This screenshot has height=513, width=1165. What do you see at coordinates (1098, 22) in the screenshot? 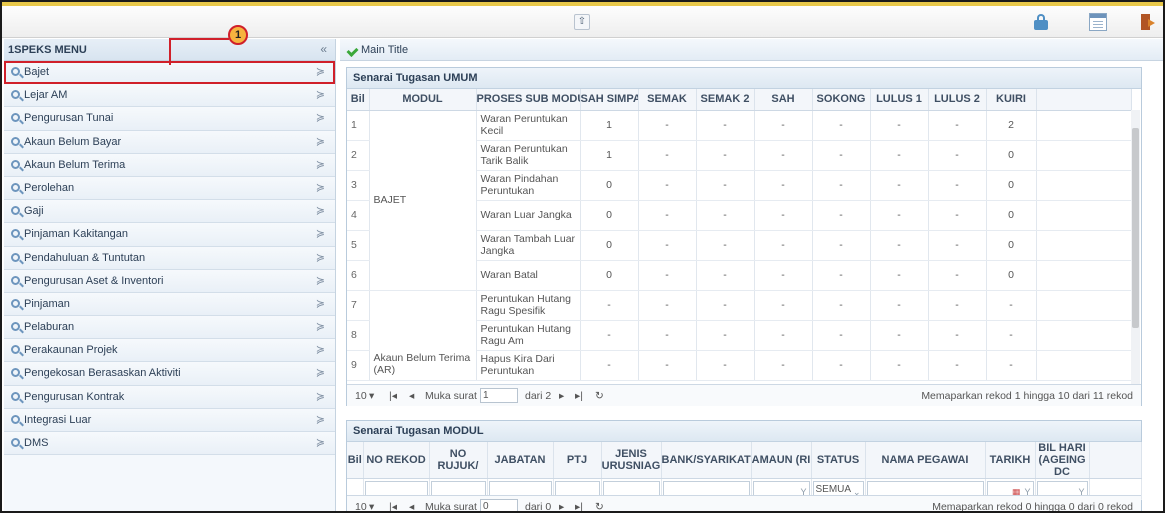
I see `calendar-icon` at bounding box center [1098, 22].